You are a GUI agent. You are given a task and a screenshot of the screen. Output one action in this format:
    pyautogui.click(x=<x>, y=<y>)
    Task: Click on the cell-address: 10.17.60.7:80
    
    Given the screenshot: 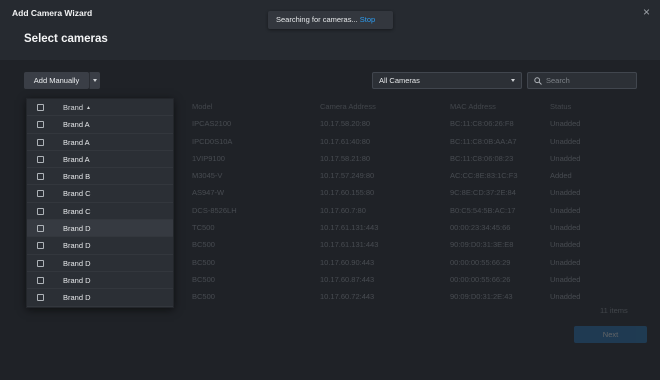 What is the action you would take?
    pyautogui.click(x=343, y=210)
    